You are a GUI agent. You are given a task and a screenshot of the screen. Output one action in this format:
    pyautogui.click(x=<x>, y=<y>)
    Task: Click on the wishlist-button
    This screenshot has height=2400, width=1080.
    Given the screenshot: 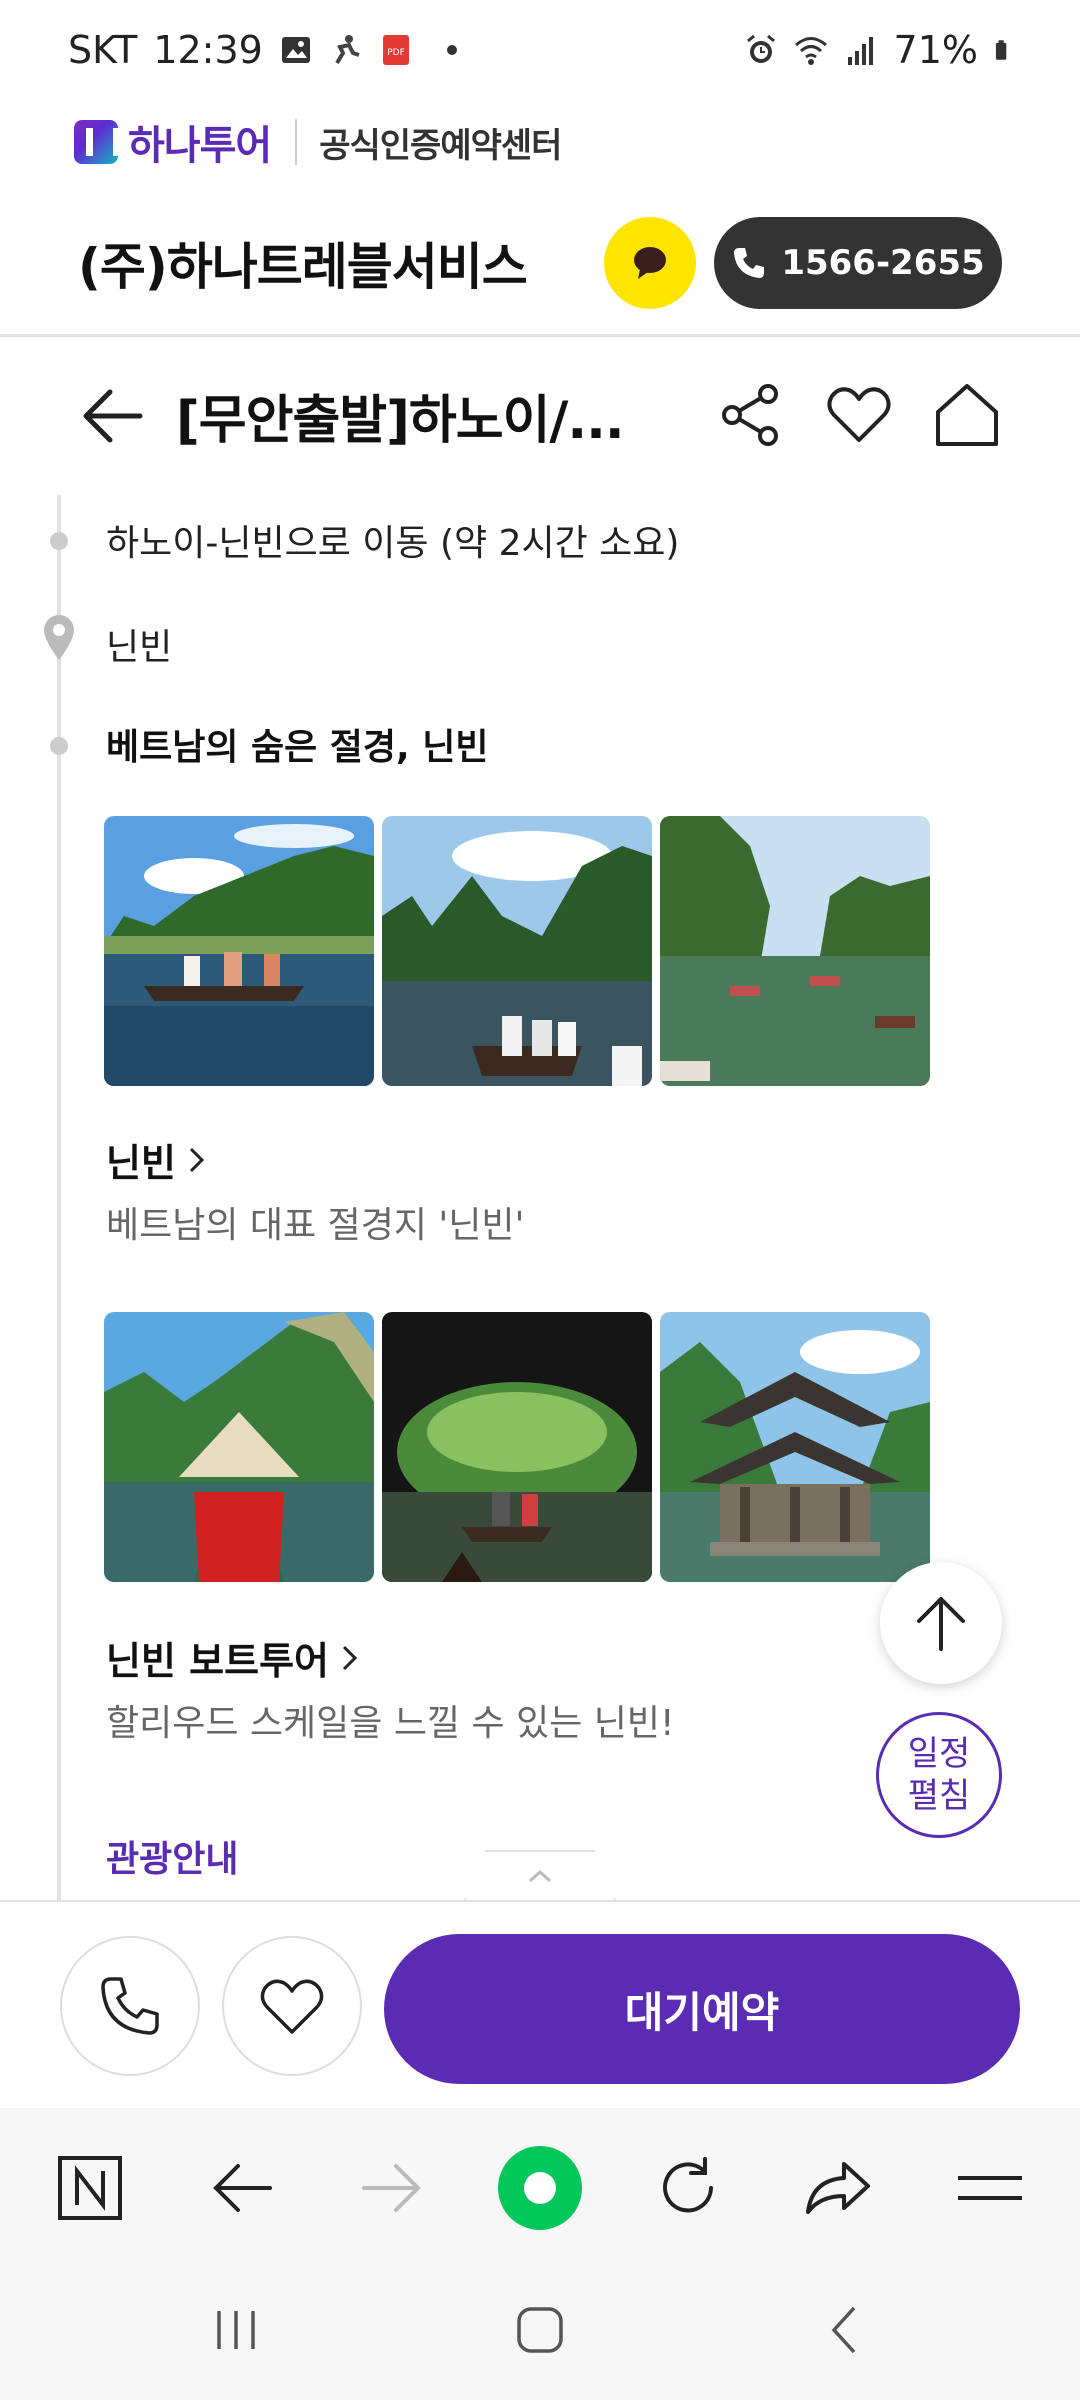 What is the action you would take?
    pyautogui.click(x=292, y=2006)
    